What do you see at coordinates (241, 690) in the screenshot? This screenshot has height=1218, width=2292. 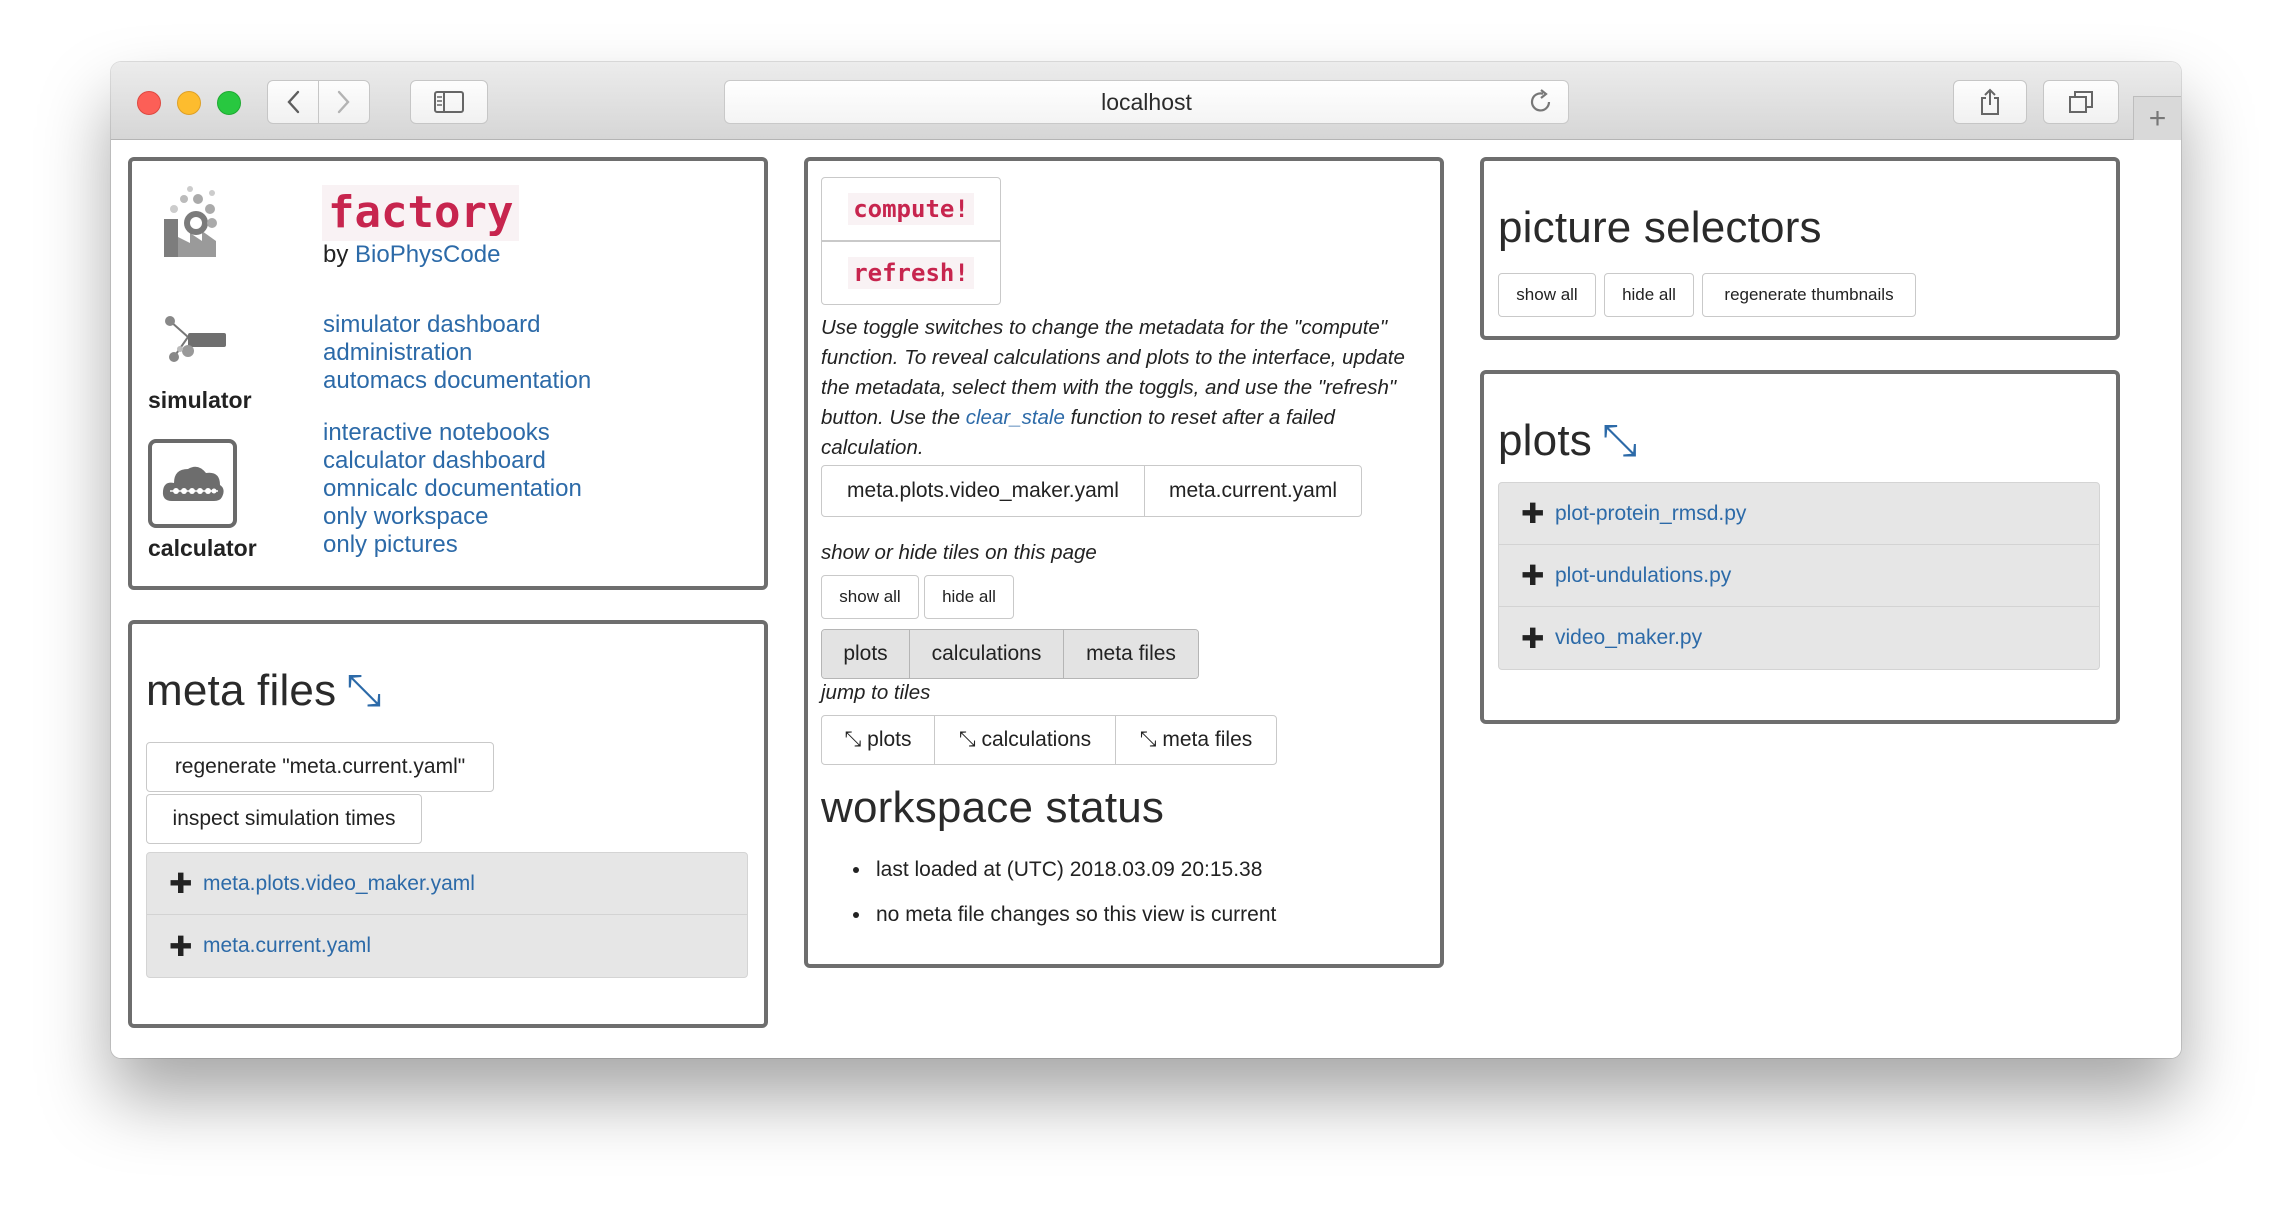 I see `meta-files-title: meta files` at bounding box center [241, 690].